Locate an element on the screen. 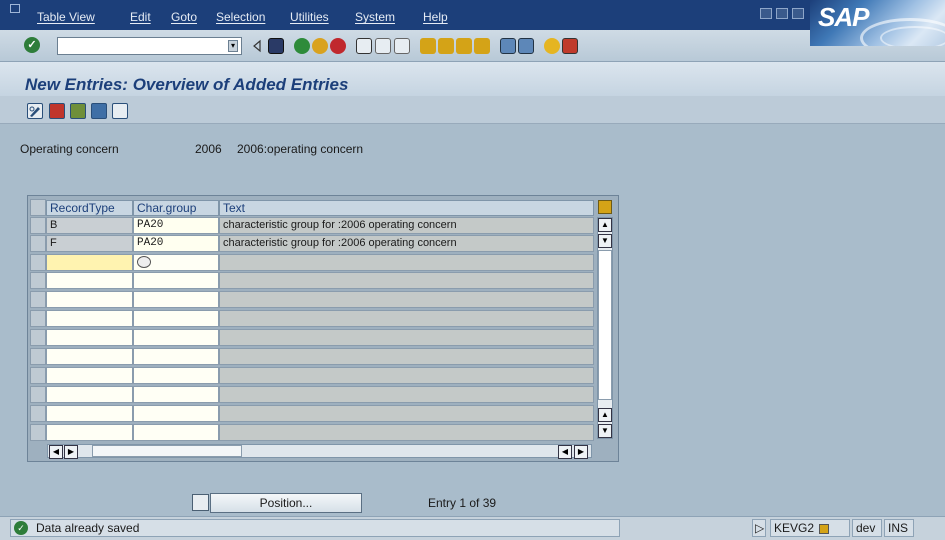  menu-utilities: Utilities is located at coordinates (309, 17).